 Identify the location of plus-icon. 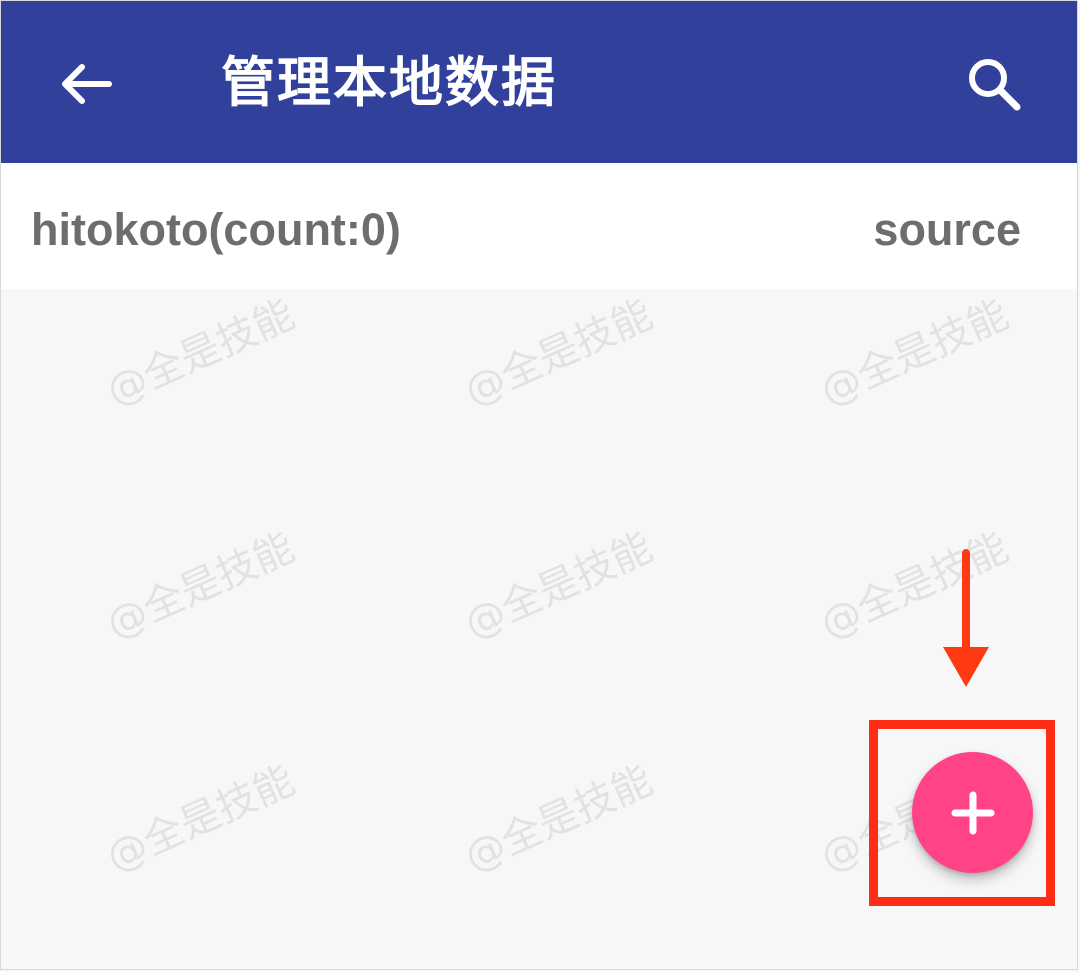
(972, 812).